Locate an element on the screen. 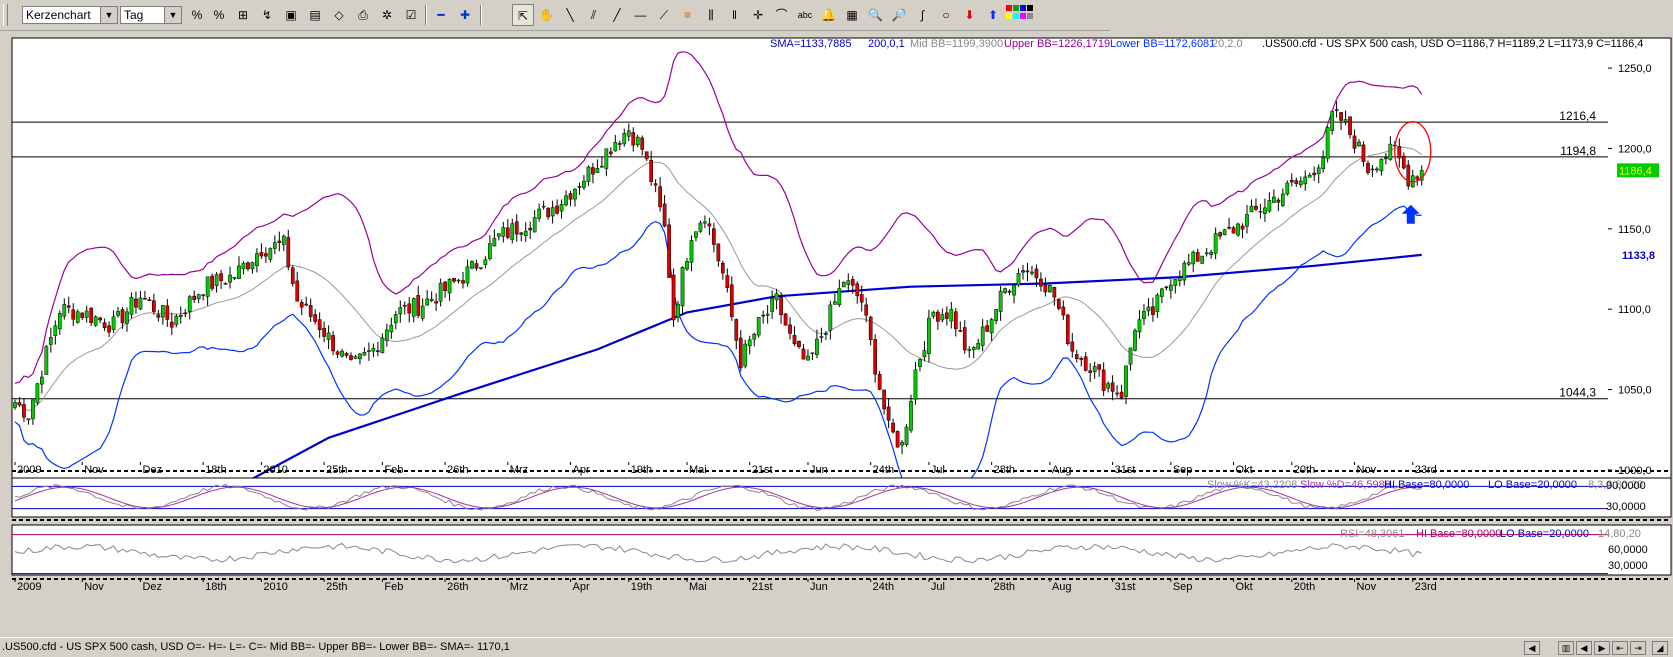 The height and width of the screenshot is (657, 1673). color-settings-icon: ✲ is located at coordinates (387, 15).